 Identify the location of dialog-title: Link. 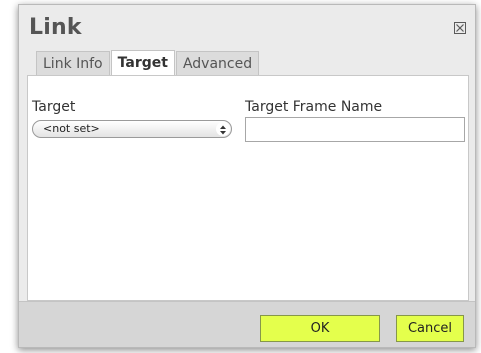
(55, 27).